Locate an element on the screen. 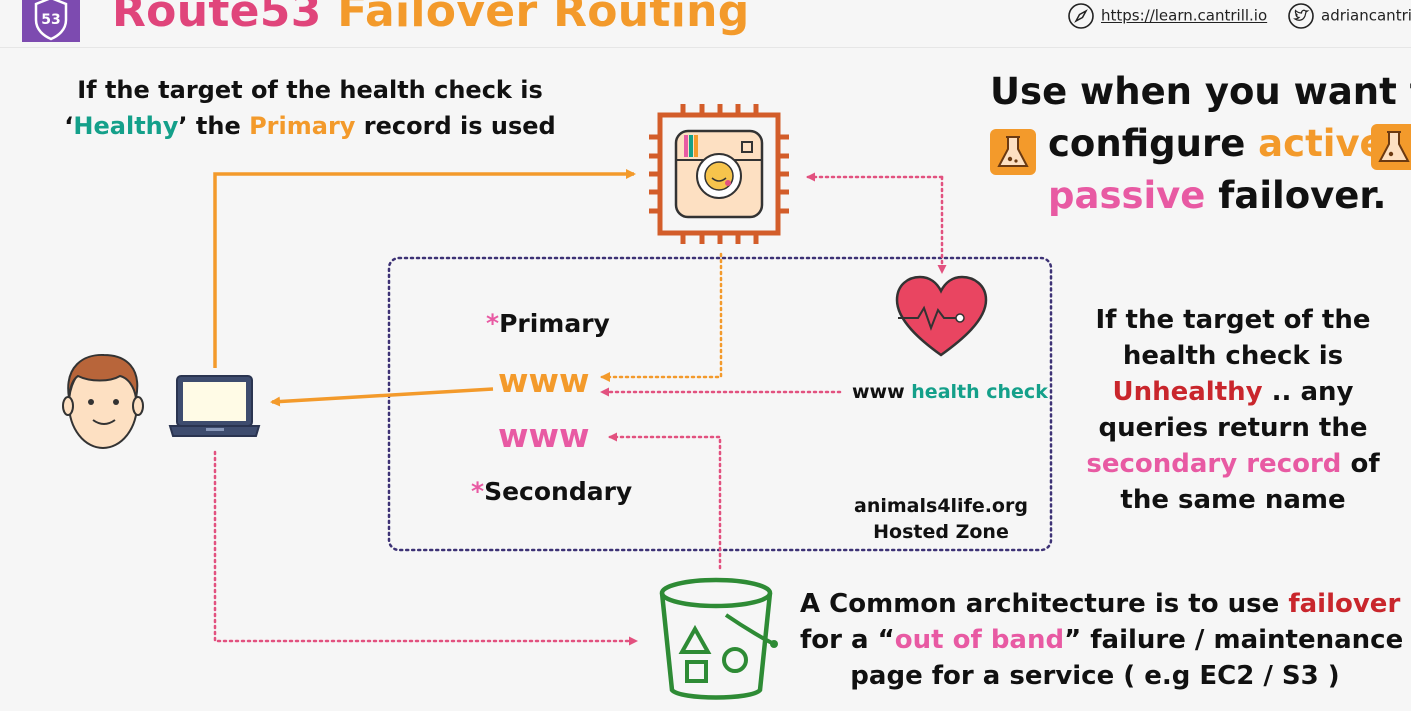 The image size is (1411, 711). health-check-text: health check is located at coordinates (979, 392).